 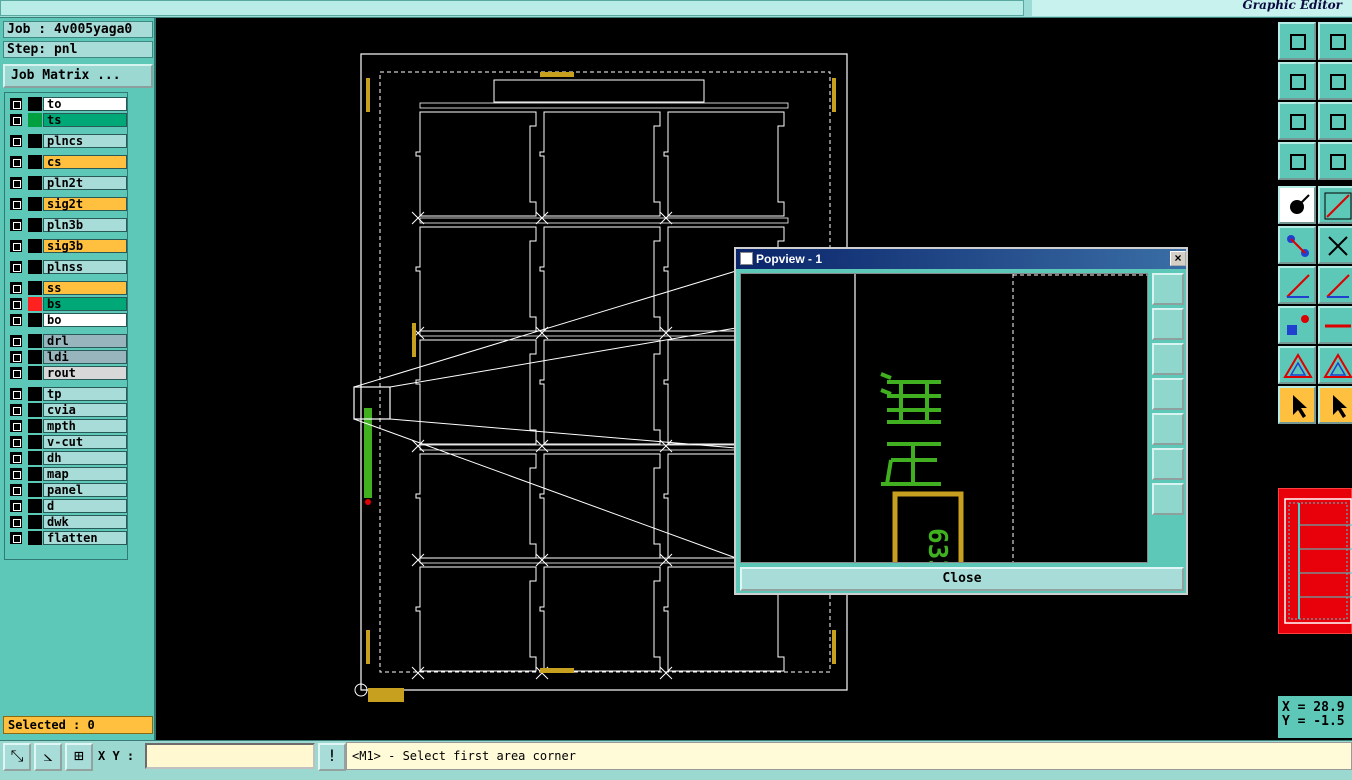 What do you see at coordinates (1297, 285) in the screenshot?
I see `edit-line-icon` at bounding box center [1297, 285].